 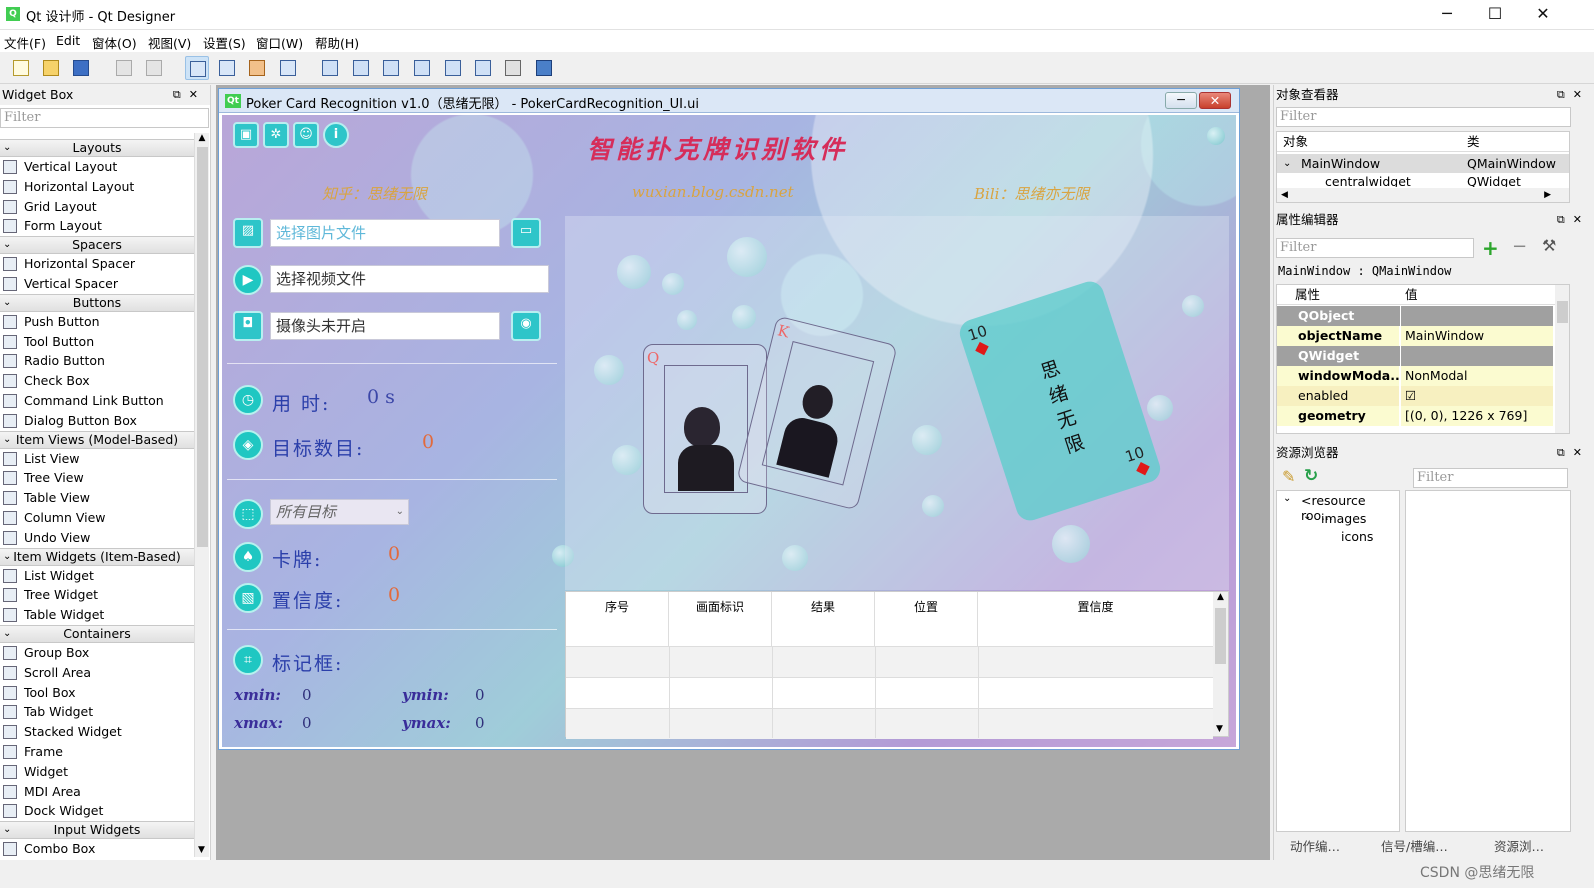 I want to click on image-icon: ▨, so click(x=248, y=233).